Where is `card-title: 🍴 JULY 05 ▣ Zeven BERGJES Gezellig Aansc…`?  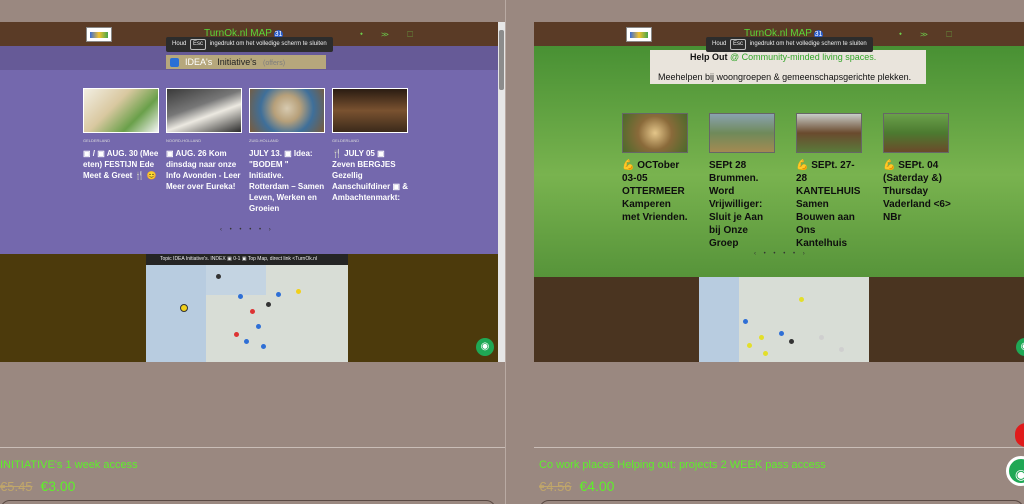 card-title: 🍴 JULY 05 ▣ Zeven BERGJES Gezellig Aansc… is located at coordinates (370, 175).